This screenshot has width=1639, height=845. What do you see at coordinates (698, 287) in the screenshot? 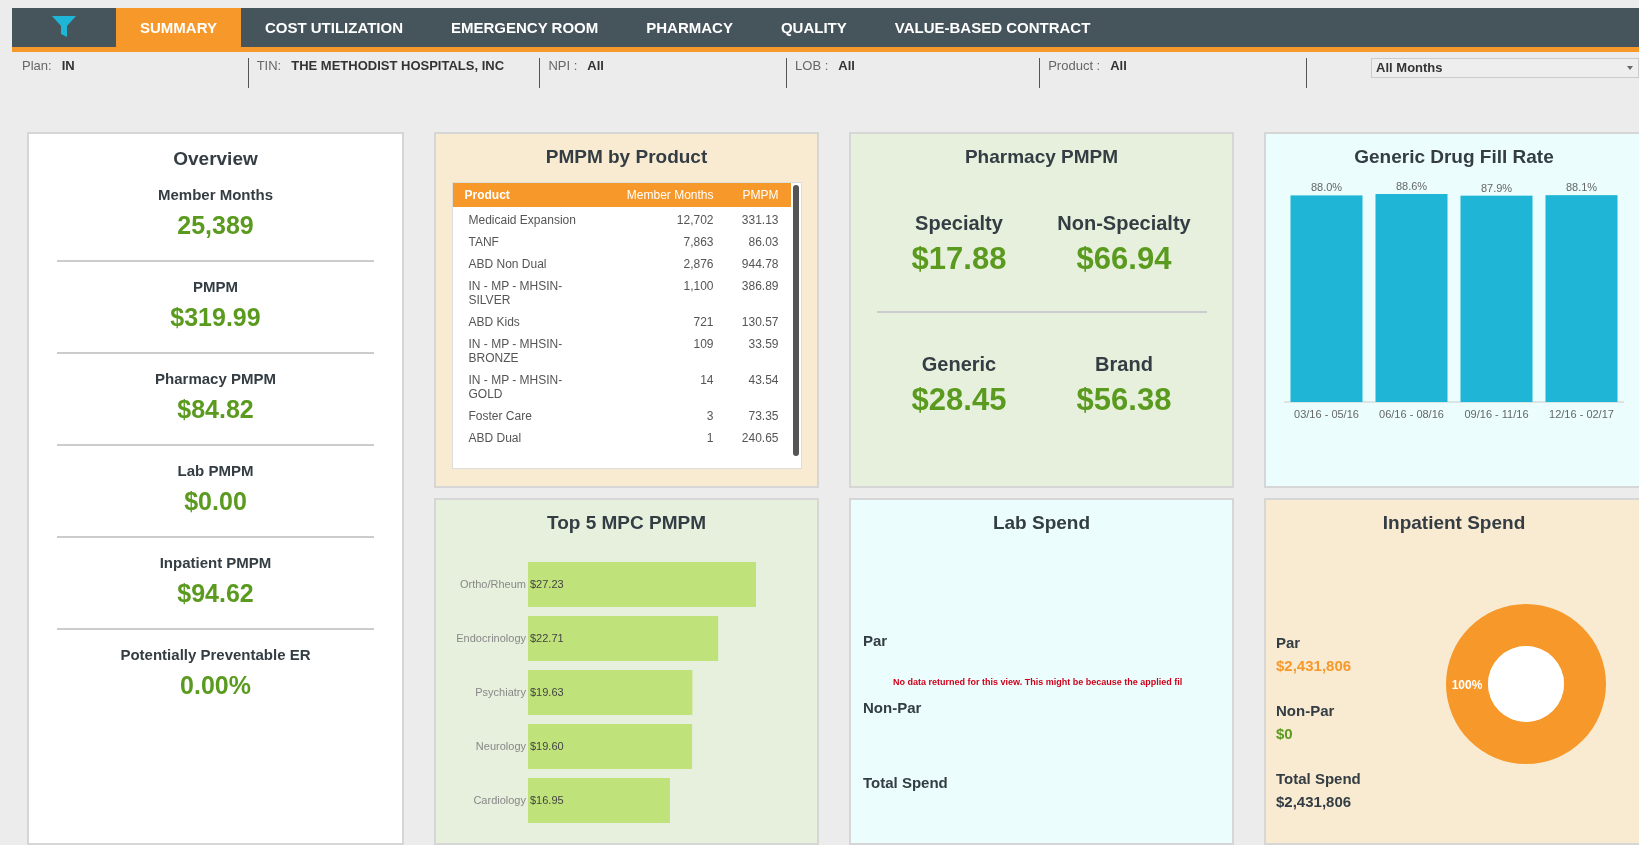
I see `table-cell-text: 1,100` at bounding box center [698, 287].